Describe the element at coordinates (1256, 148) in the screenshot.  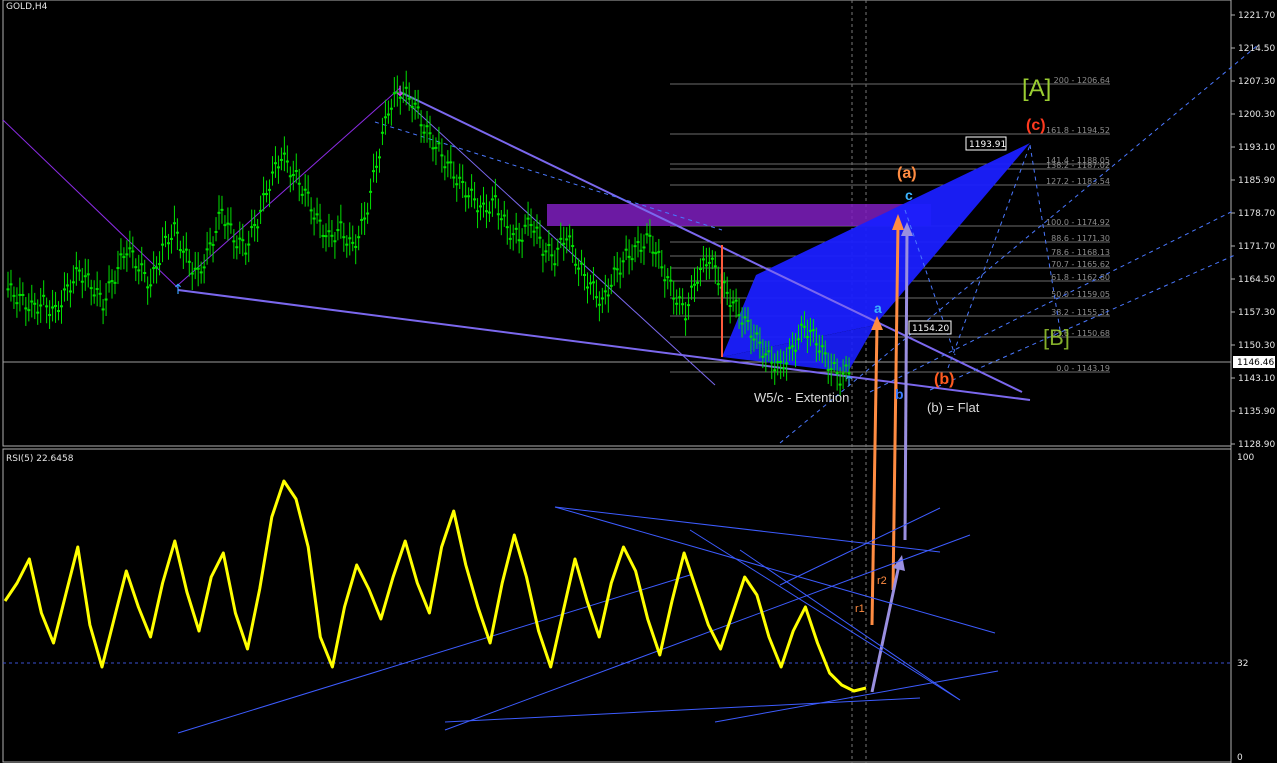
I see `price-tick-label: 1193.10` at that location.